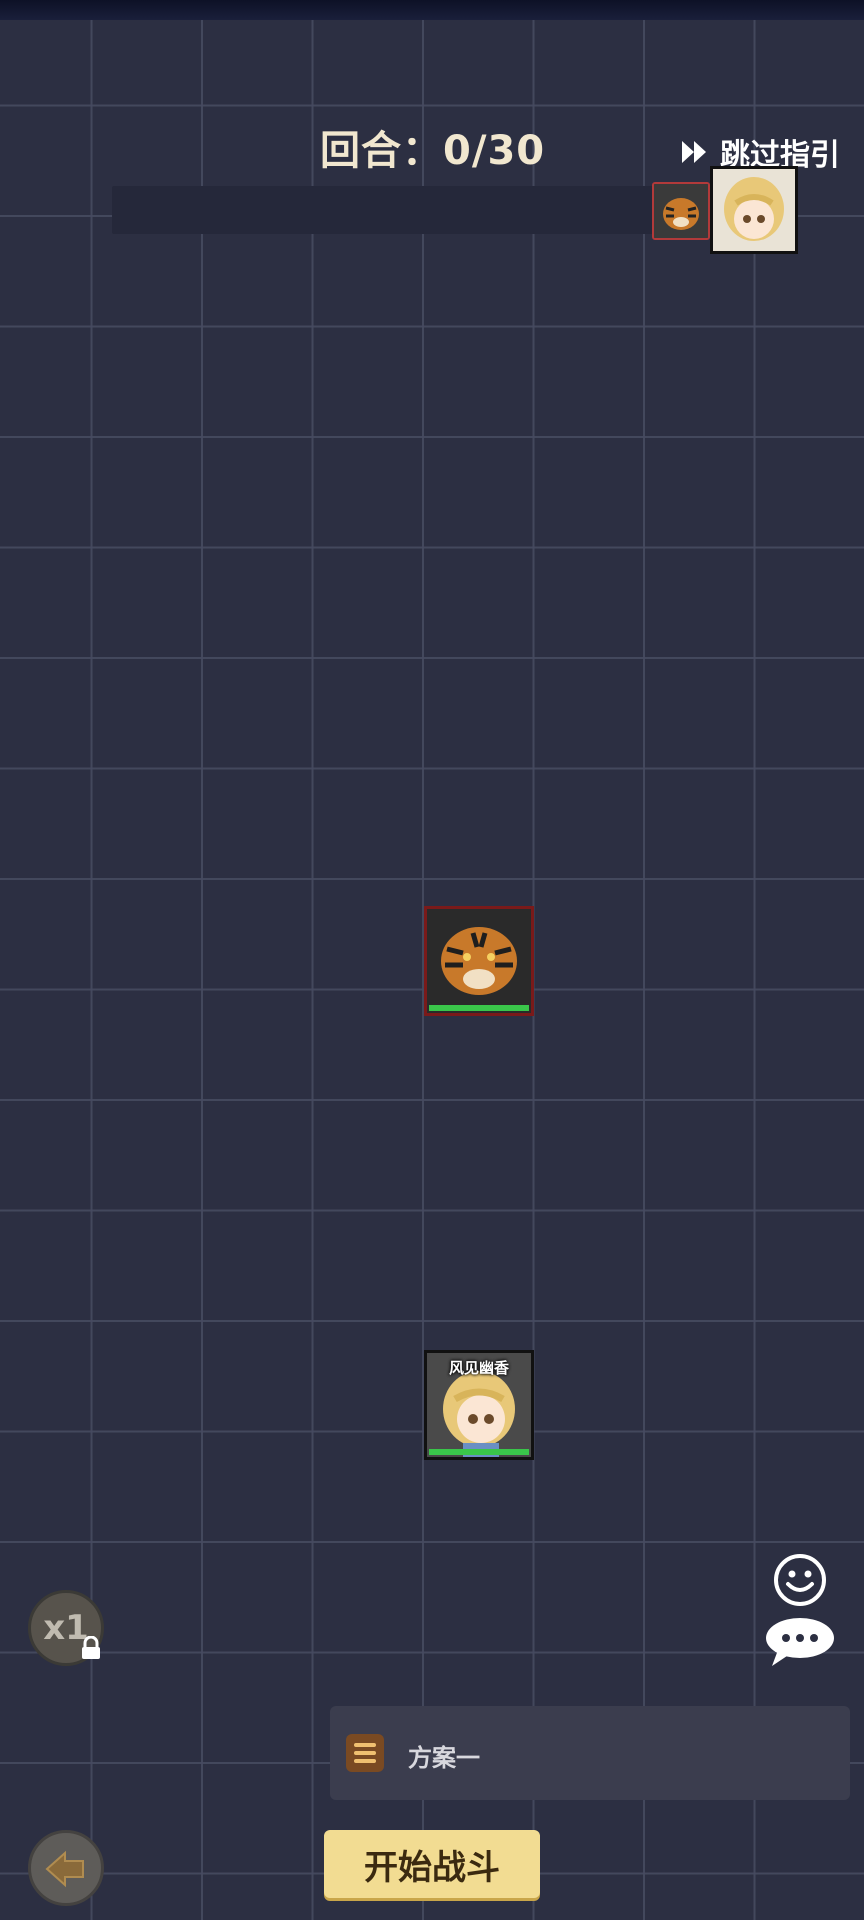 The image size is (864, 1920). Describe the element at coordinates (479, 1008) in the screenshot. I see `enemy-hp-bar` at that location.